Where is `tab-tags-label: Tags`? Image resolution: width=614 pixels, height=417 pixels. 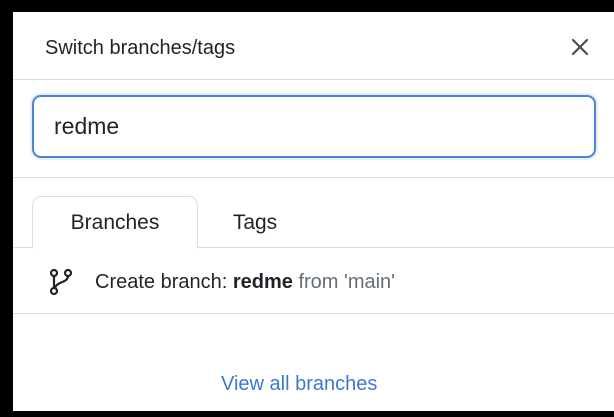 tab-tags-label: Tags is located at coordinates (255, 222).